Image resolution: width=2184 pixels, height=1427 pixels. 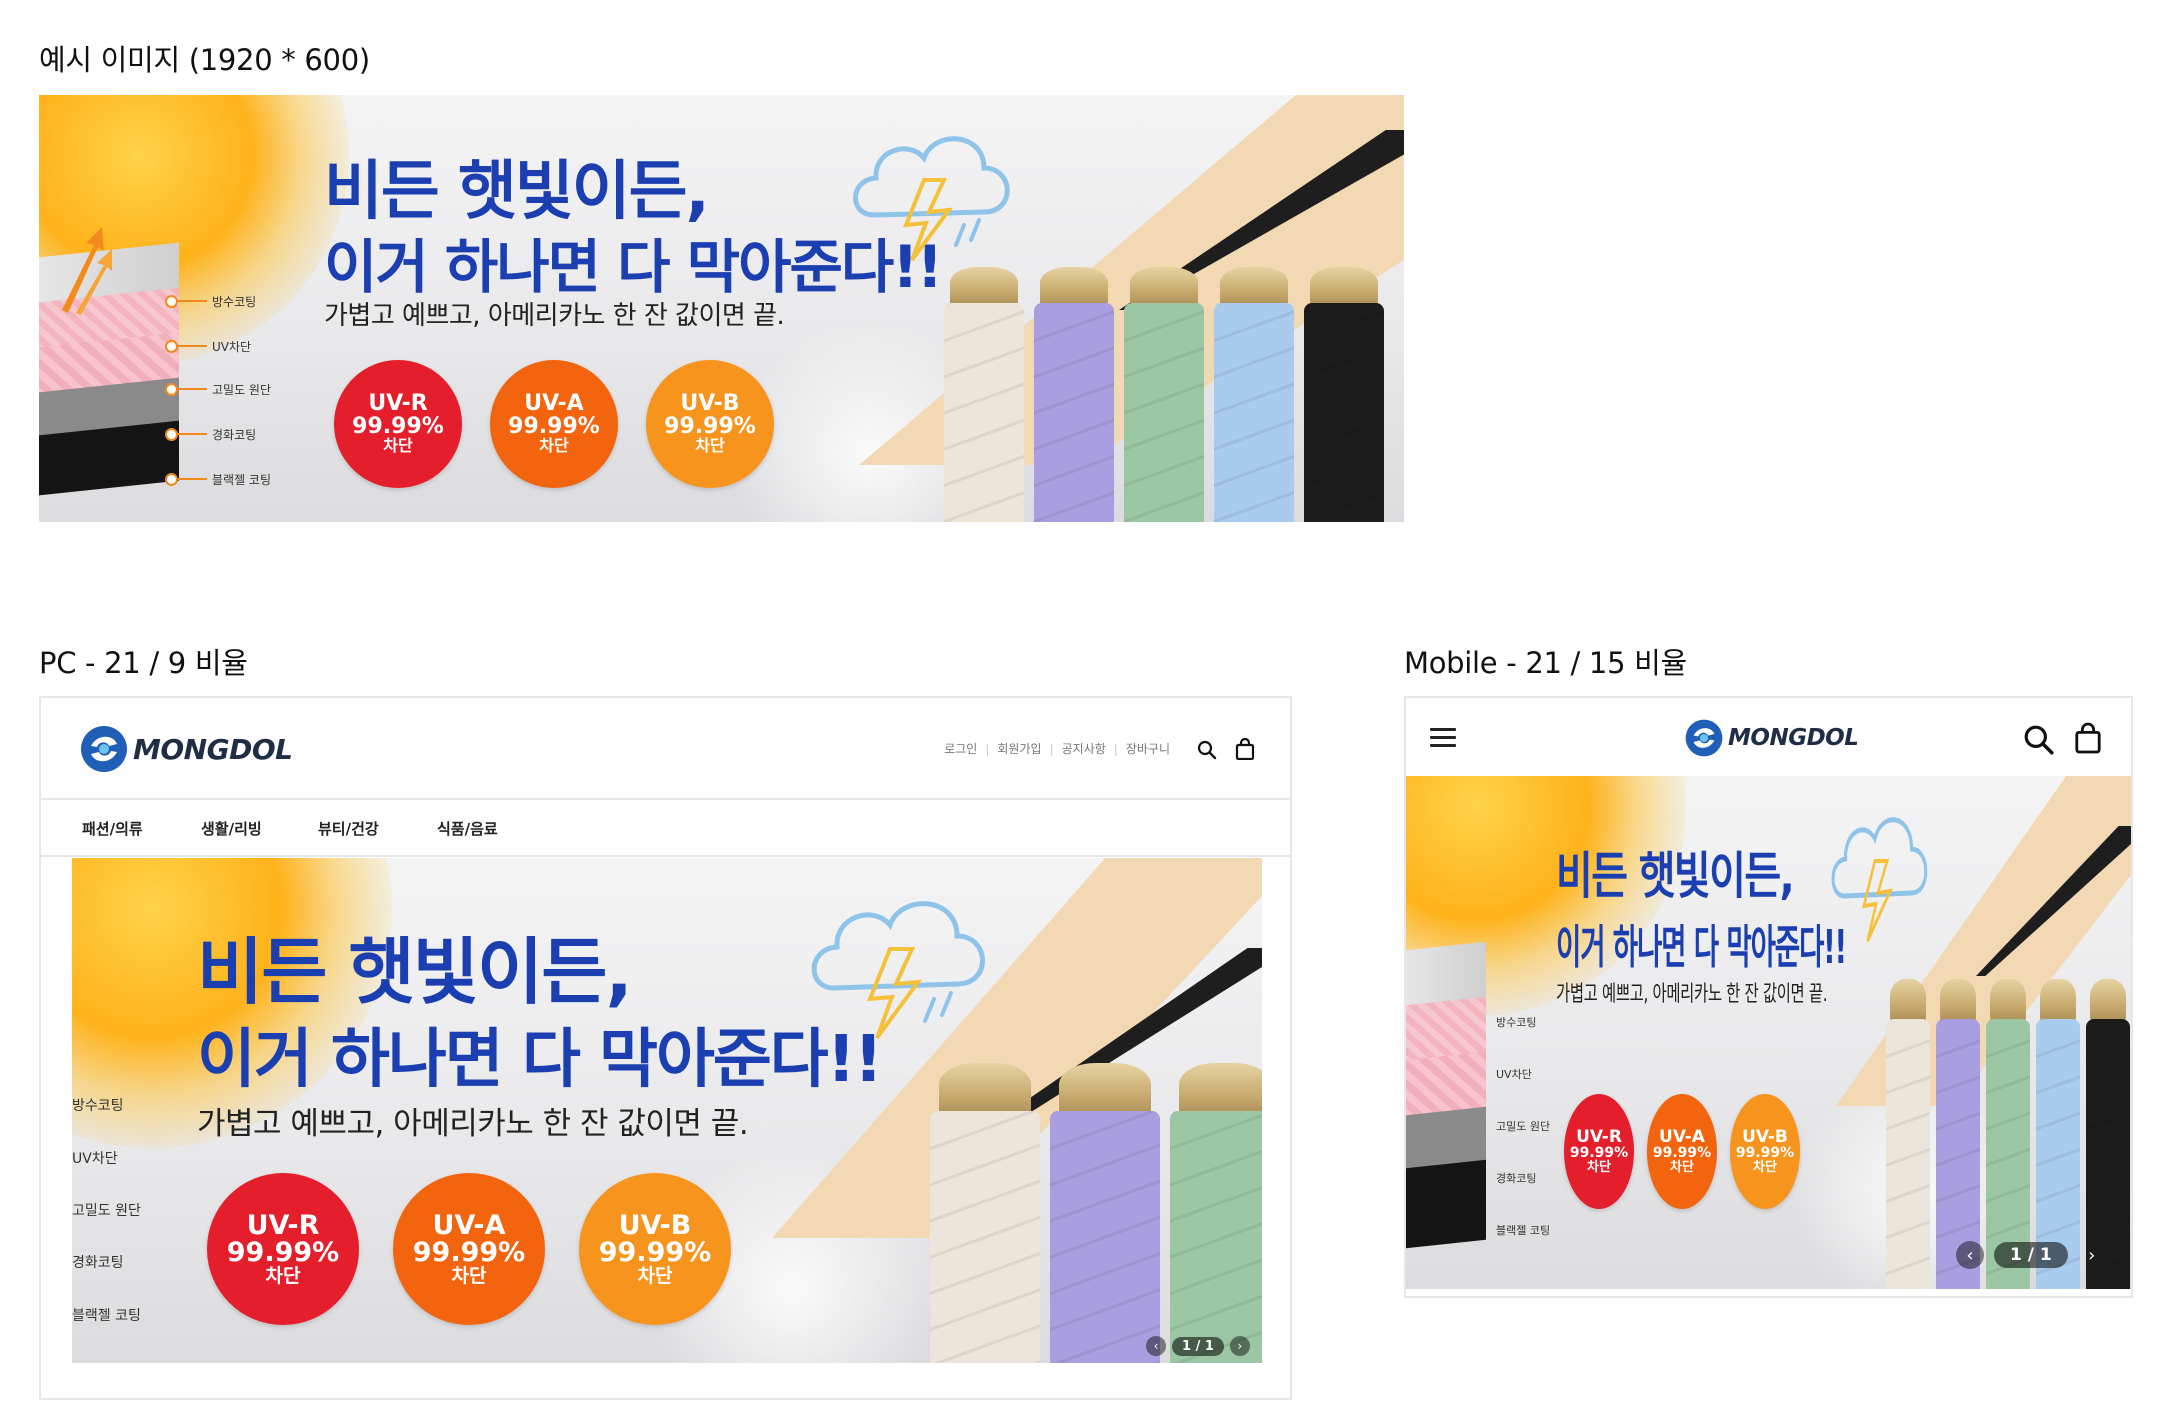 I want to click on pc-umbrella-beige, so click(x=985, y=1213).